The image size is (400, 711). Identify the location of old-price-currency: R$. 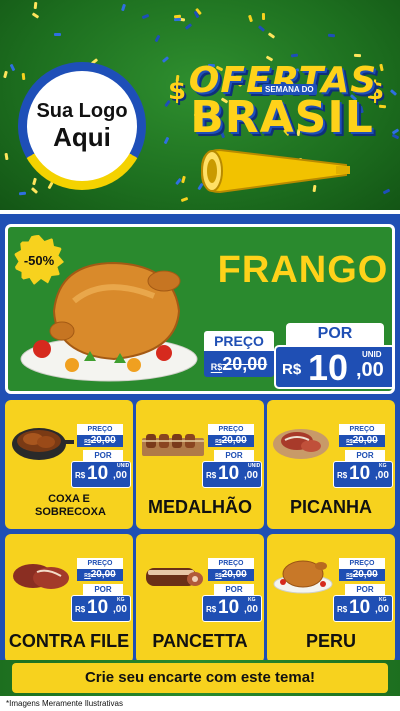
(216, 367).